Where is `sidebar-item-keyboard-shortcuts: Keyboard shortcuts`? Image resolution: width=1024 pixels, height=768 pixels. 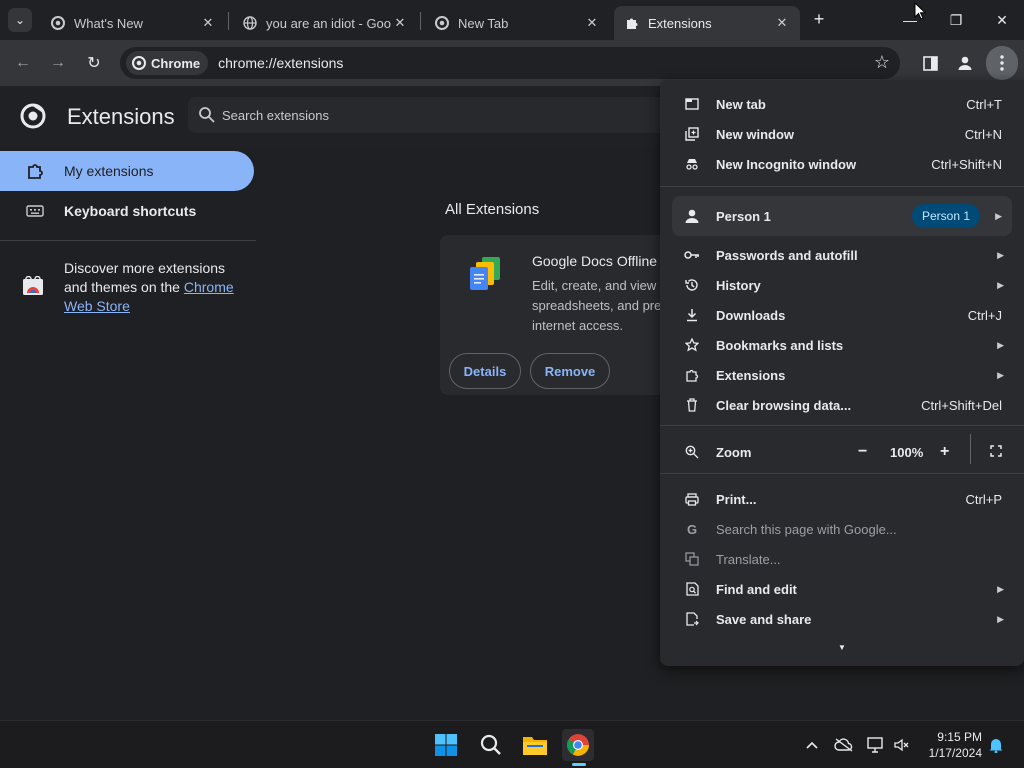 sidebar-item-keyboard-shortcuts: Keyboard shortcuts is located at coordinates (127, 211).